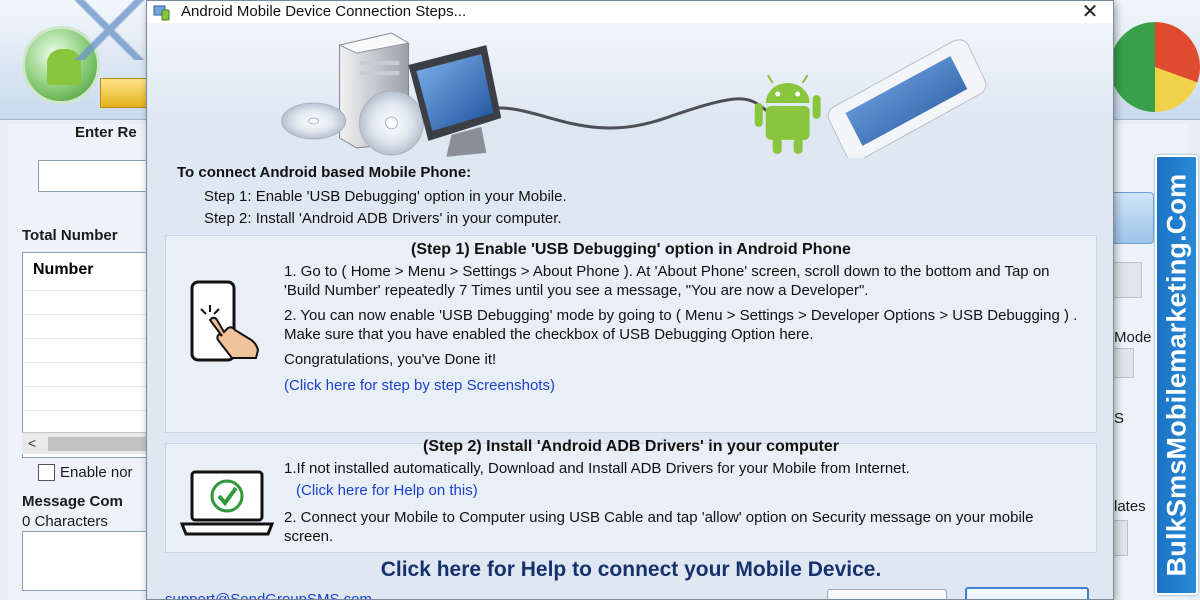 Image resolution: width=1200 pixels, height=600 pixels. I want to click on message-composer-label: Message Com, so click(72, 501).